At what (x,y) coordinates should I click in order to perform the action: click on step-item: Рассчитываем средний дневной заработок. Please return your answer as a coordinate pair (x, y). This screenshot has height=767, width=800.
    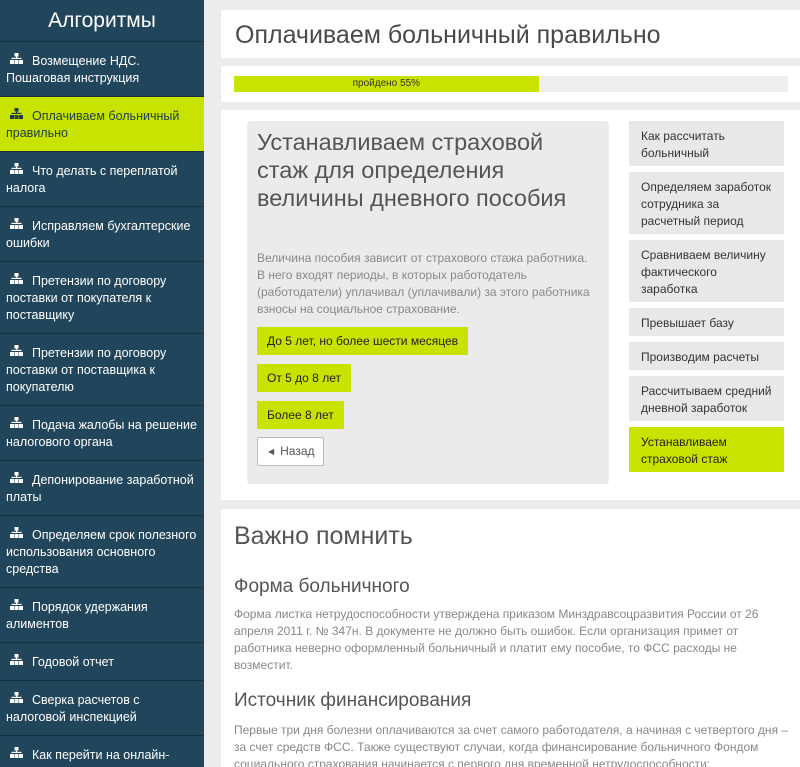
    Looking at the image, I should click on (706, 398).